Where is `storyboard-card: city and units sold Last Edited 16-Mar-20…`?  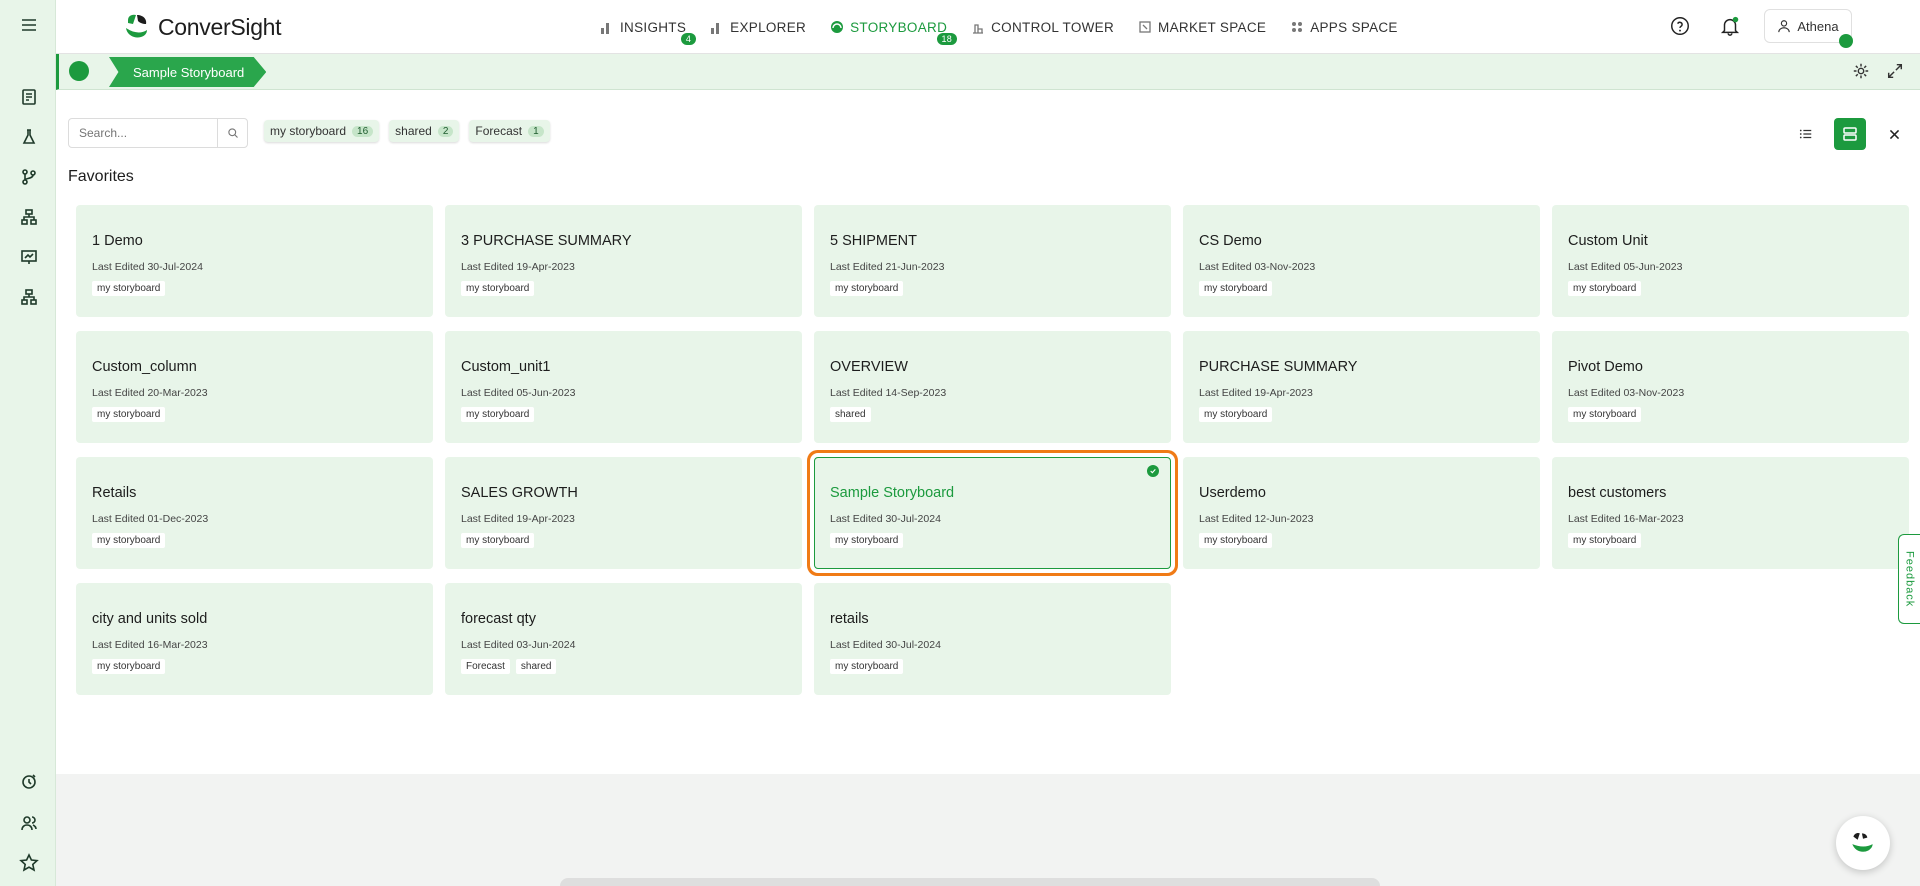
storyboard-card: city and units sold Last Edited 16-Mar-20… is located at coordinates (254, 639).